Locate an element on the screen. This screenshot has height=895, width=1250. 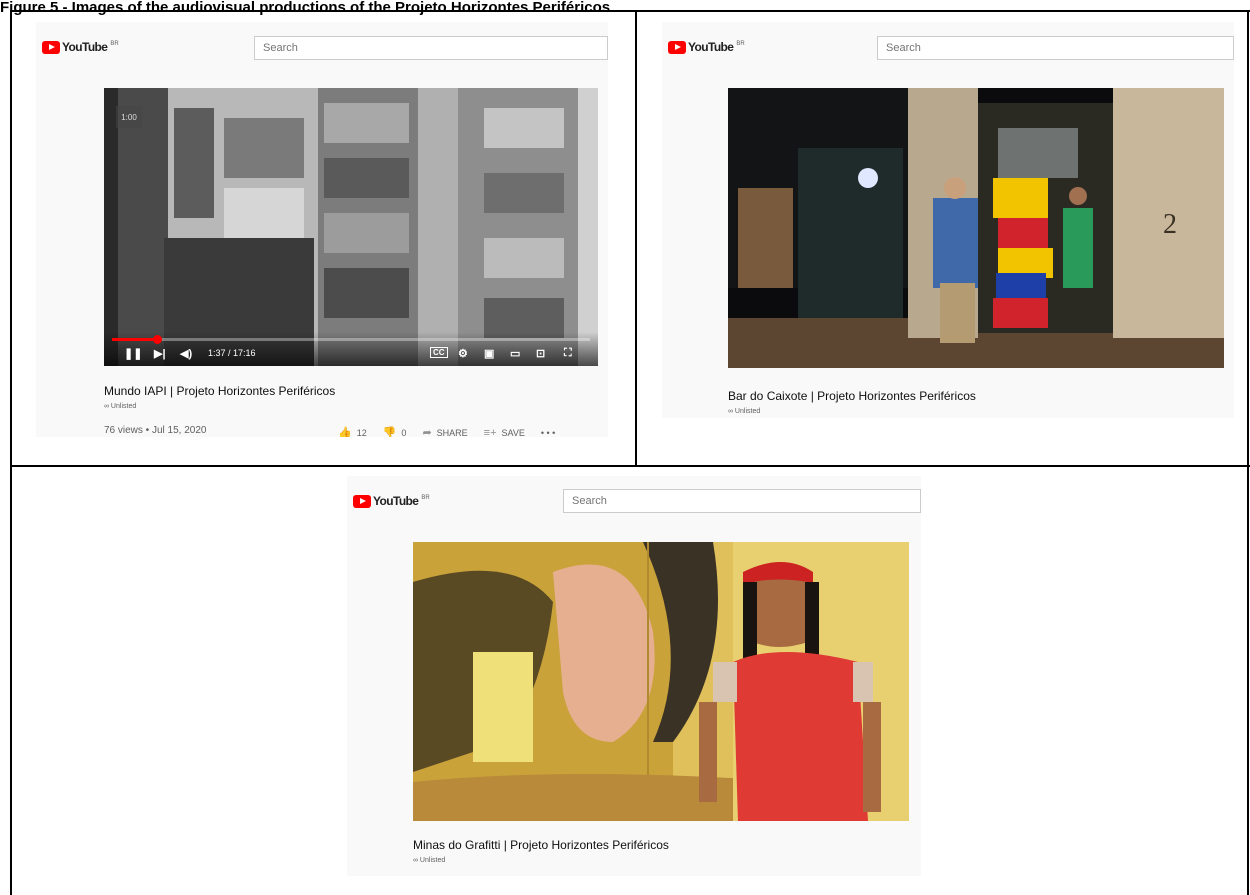
pause-icon: ❚❚ is located at coordinates (133, 353).